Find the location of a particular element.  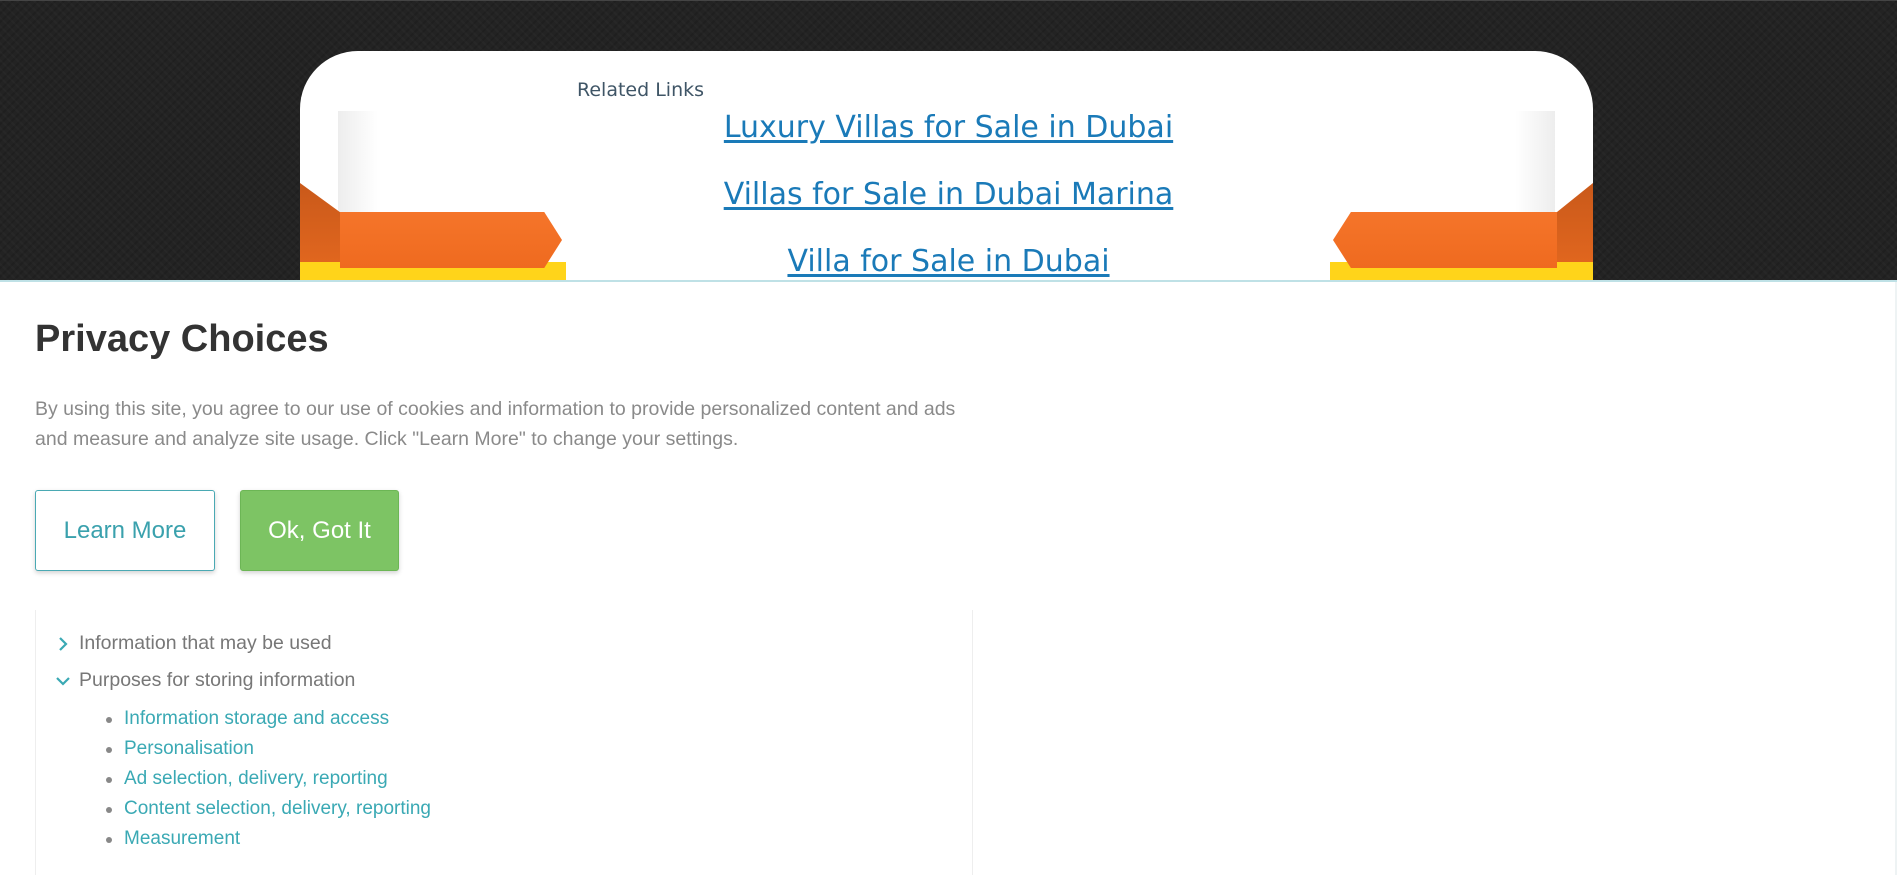

purpose-item-measurement: Measurement is located at coordinates (268, 839).